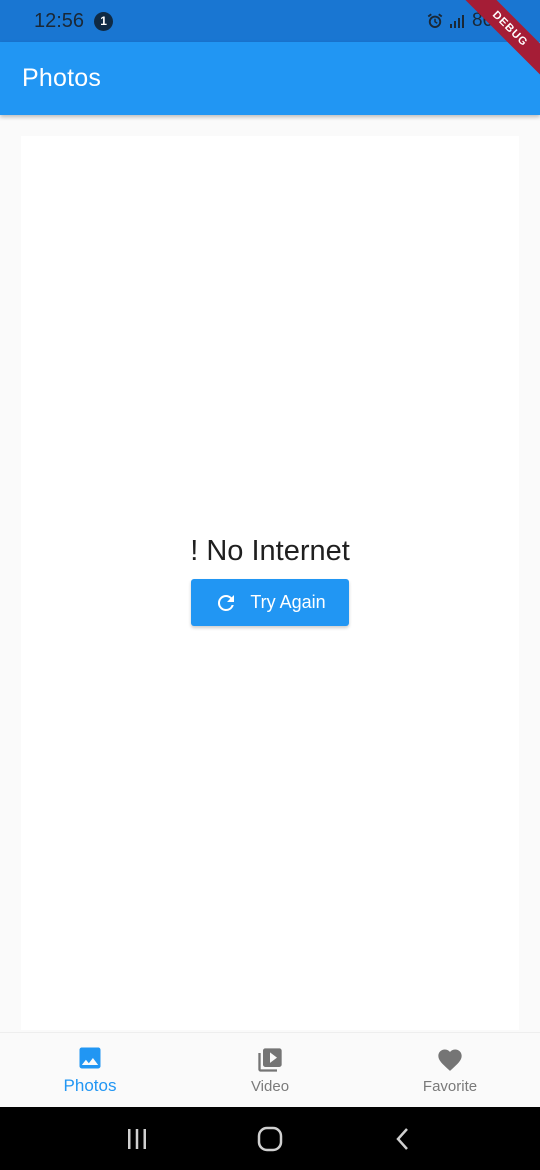  Describe the element at coordinates (104, 21) in the screenshot. I see `notification-badge: 1` at that location.